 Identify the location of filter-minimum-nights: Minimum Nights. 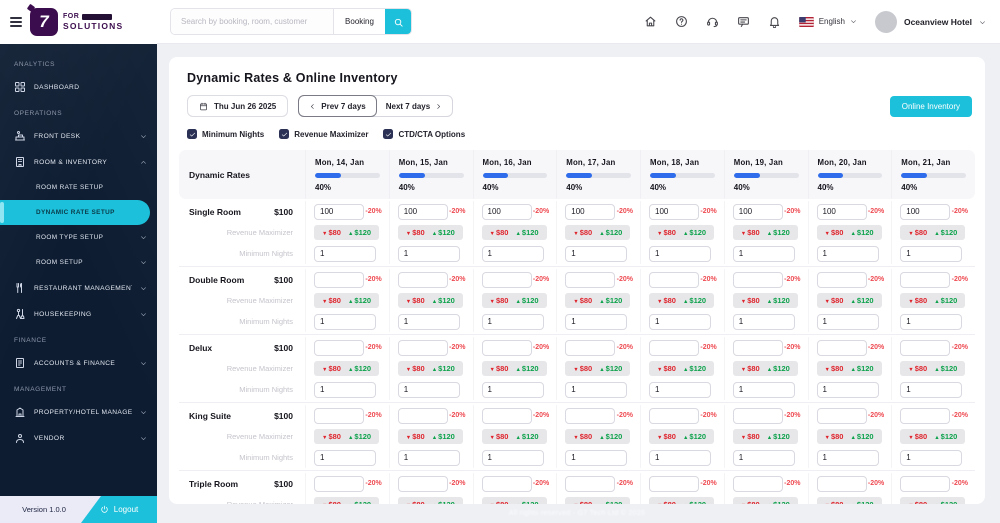
(225, 134).